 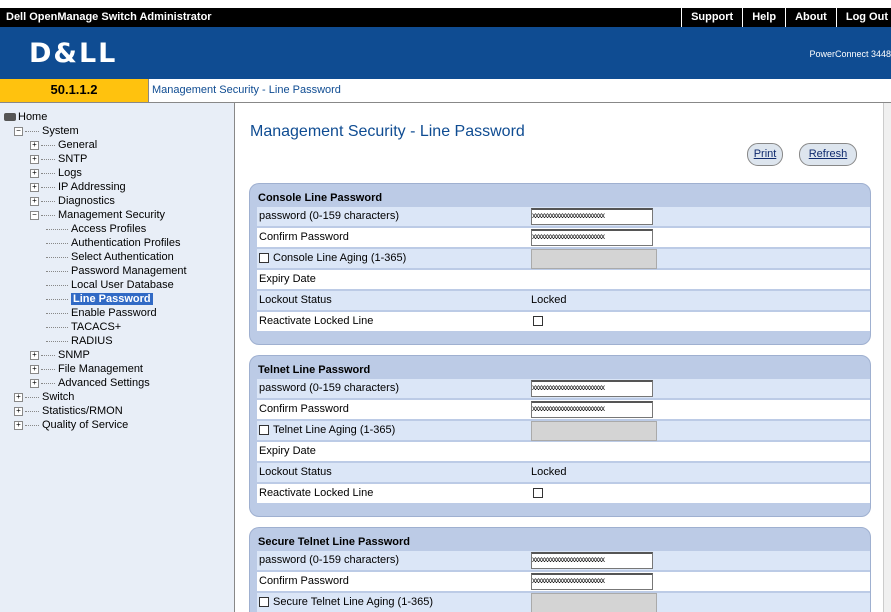 I want to click on tree-item-label: Diagnostics, so click(x=86, y=201).